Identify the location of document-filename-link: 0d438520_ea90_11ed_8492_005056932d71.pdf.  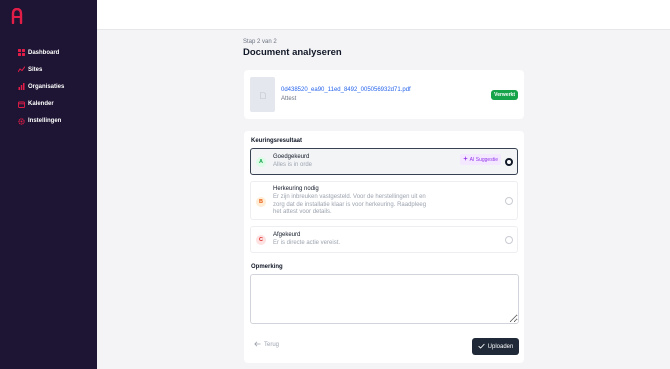
(346, 90).